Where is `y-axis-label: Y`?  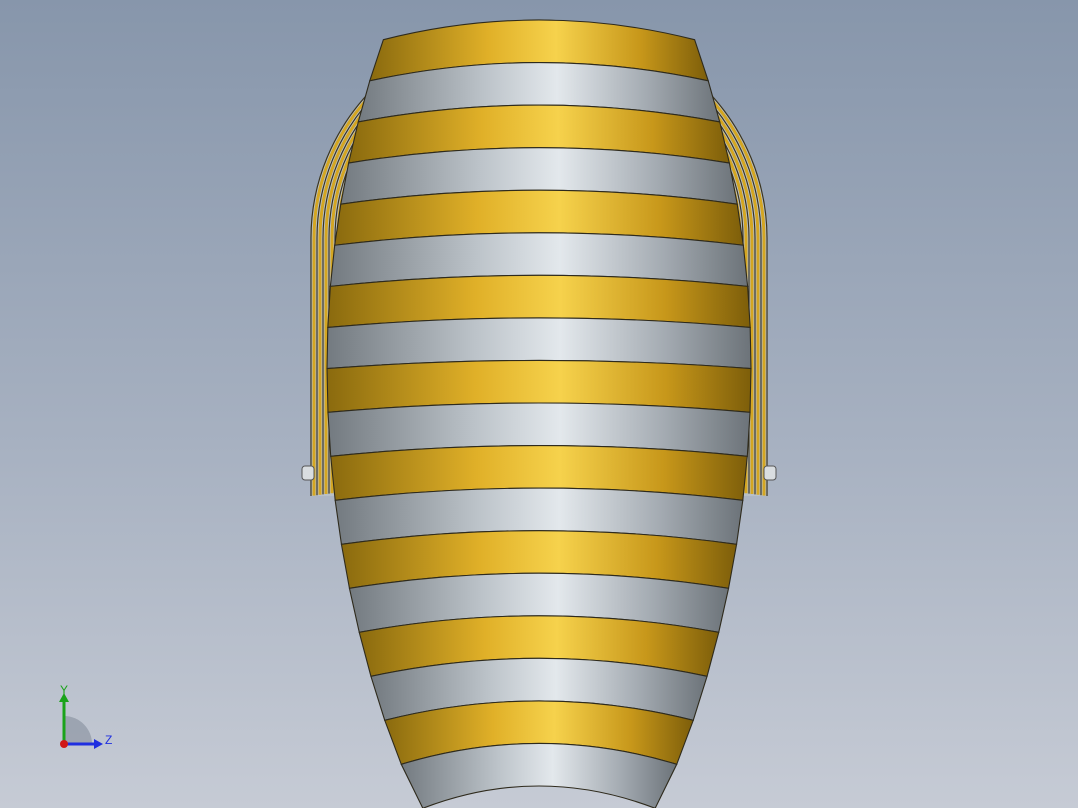
y-axis-label: Y is located at coordinates (64, 690).